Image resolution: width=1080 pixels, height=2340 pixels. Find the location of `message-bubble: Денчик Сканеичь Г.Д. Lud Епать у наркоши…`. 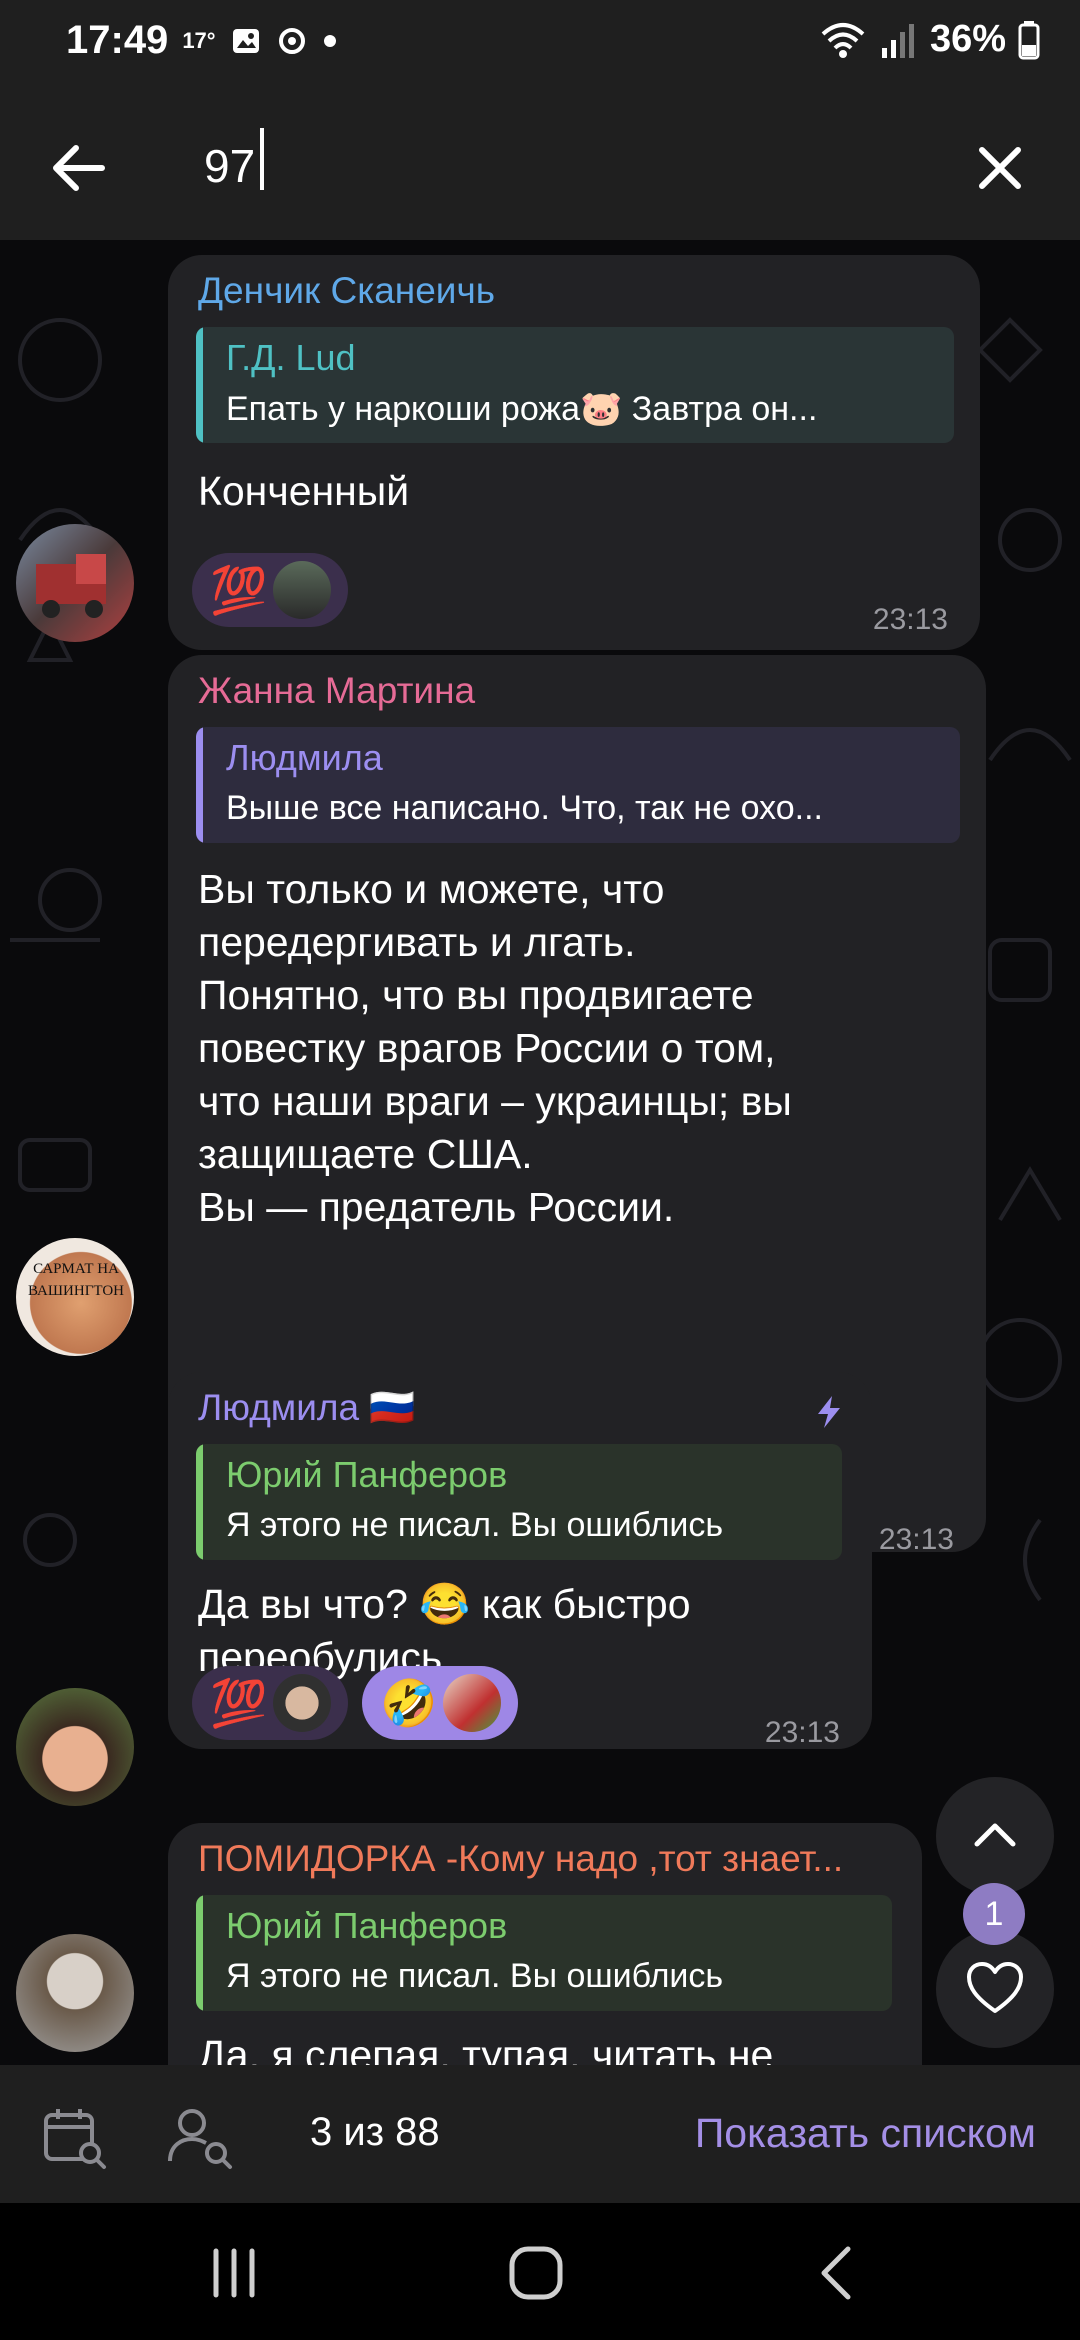

message-bubble: Денчик Сканеичь Г.Д. Lud Епать у наркоши… is located at coordinates (574, 452).